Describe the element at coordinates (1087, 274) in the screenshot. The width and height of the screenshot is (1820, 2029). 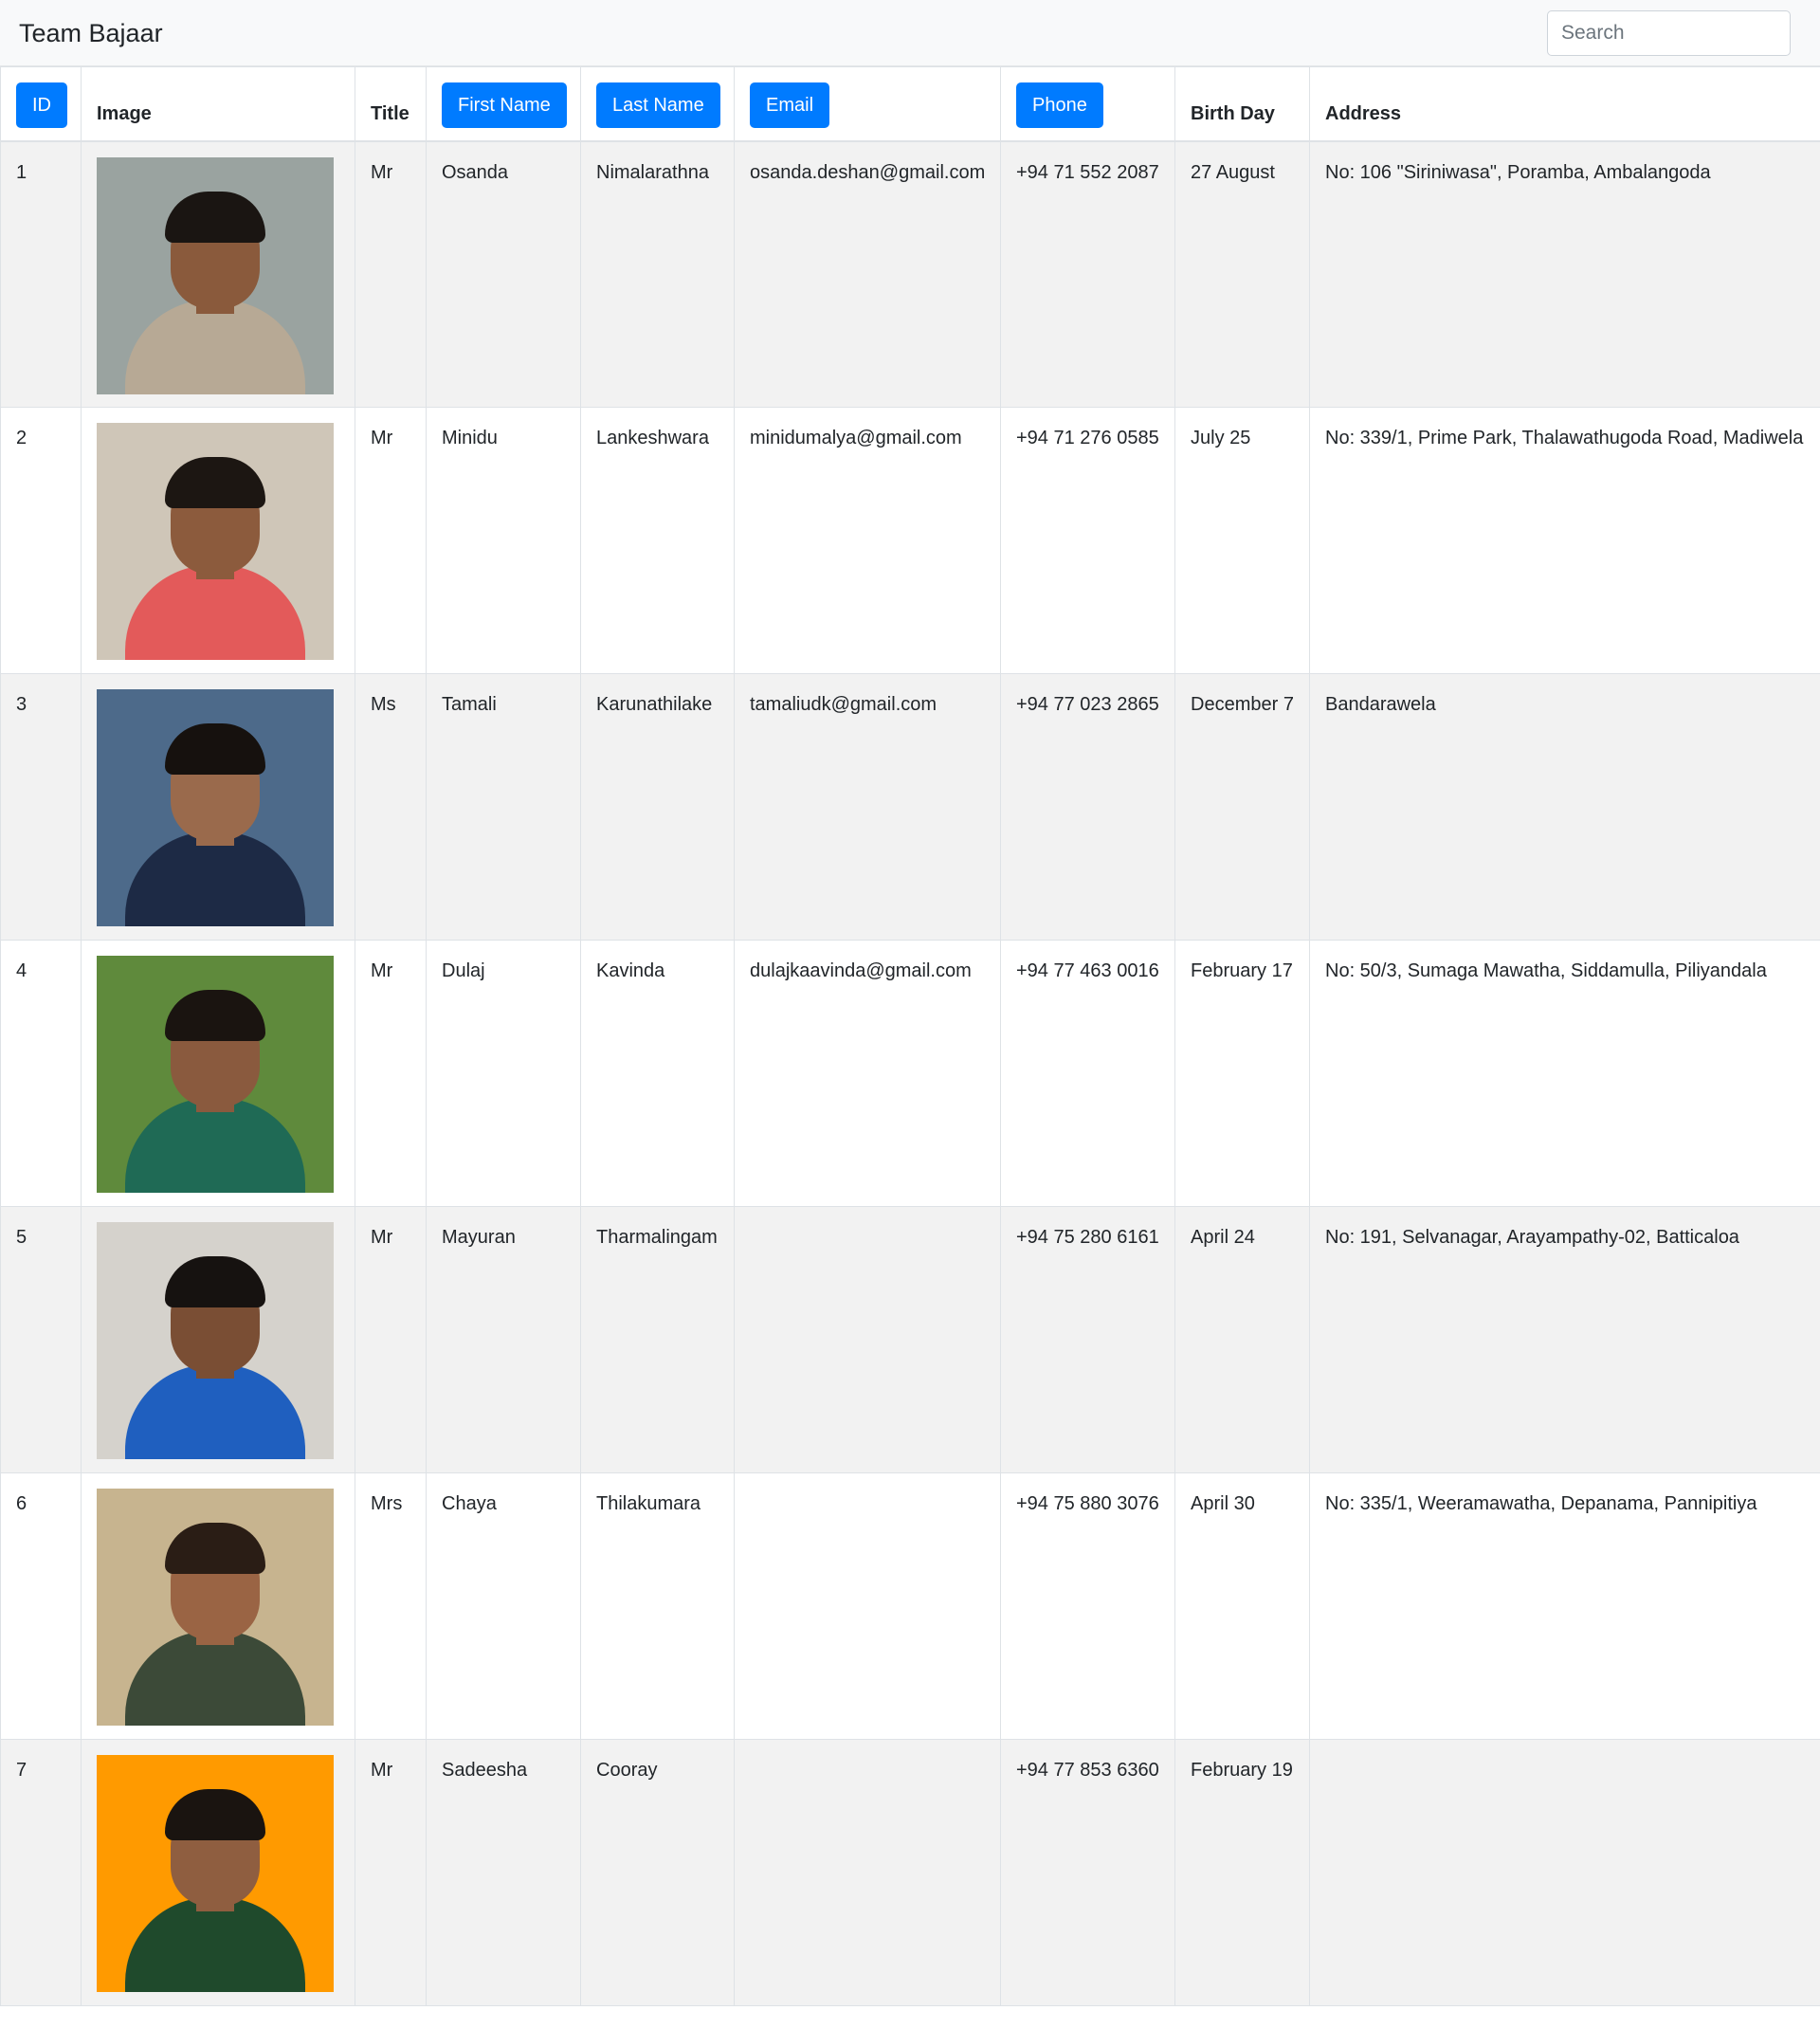
I see `cell-phone: +94 71 552 2087` at that location.